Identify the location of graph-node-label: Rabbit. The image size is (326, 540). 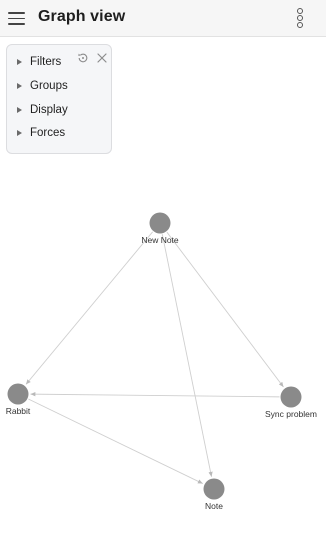
(18, 411).